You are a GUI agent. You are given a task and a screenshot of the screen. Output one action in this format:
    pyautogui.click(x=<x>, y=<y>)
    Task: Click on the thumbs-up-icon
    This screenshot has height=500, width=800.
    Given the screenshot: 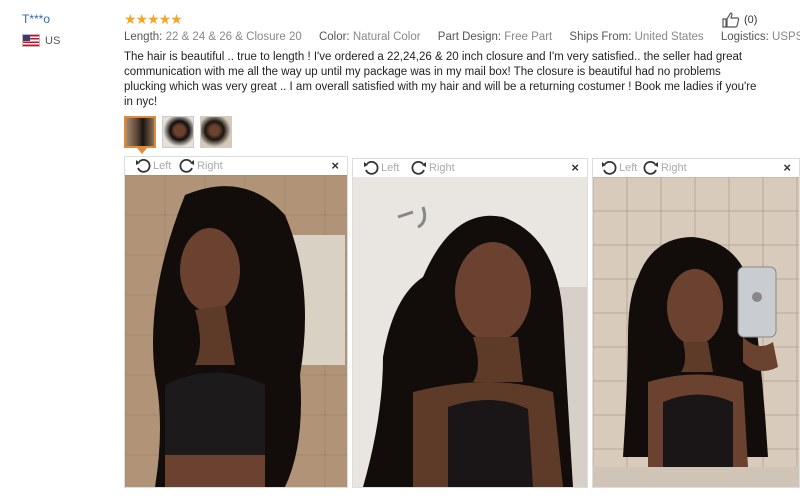 What is the action you would take?
    pyautogui.click(x=731, y=20)
    